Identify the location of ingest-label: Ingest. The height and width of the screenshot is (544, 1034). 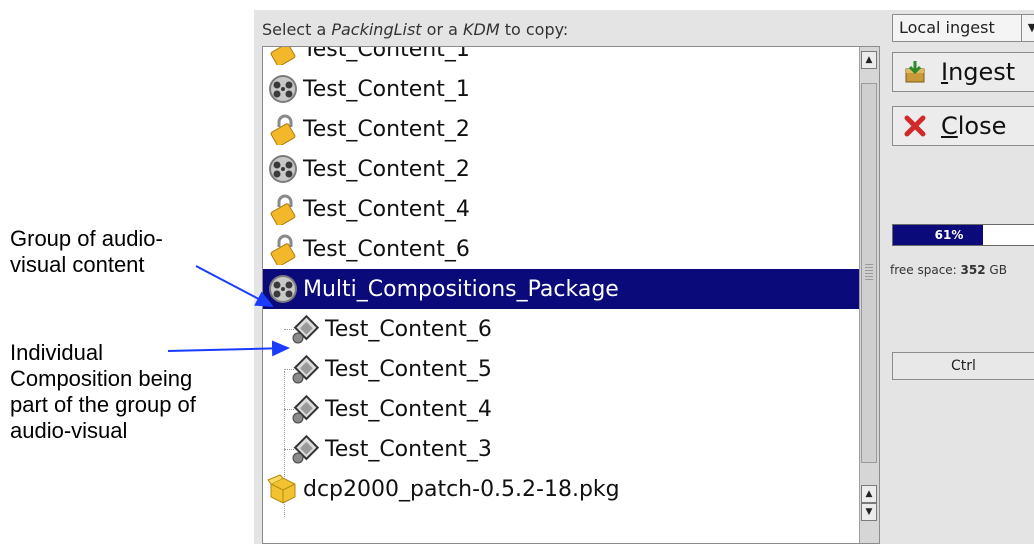
(978, 72).